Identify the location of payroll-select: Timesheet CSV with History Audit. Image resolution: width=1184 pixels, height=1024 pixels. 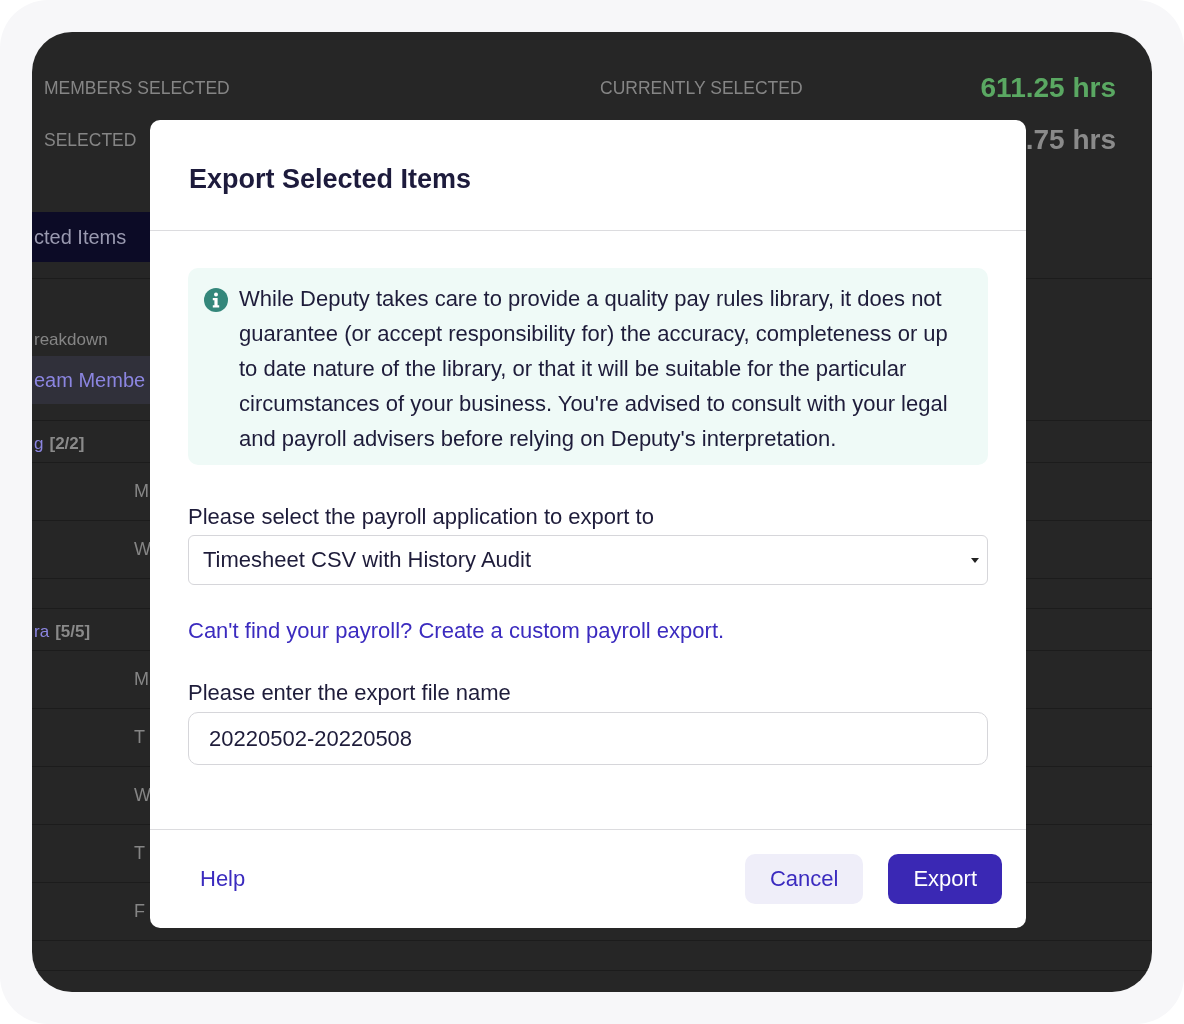
(588, 560).